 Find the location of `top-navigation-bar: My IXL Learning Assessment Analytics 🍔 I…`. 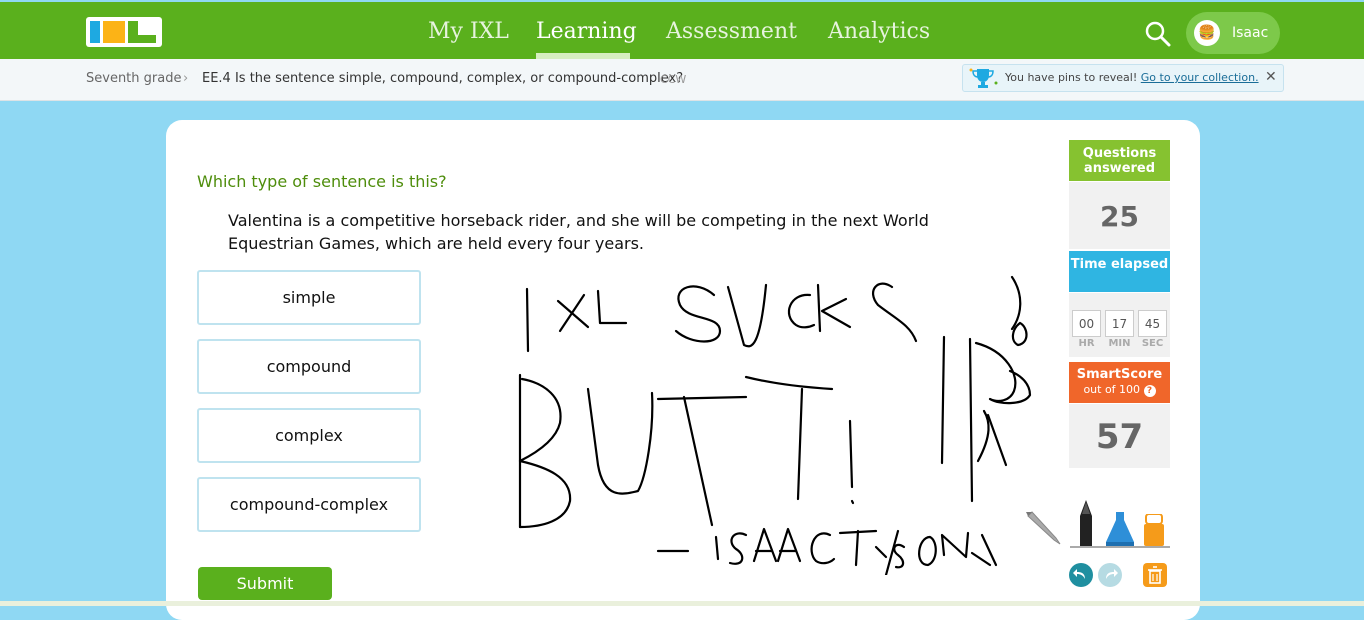

top-navigation-bar: My IXL Learning Assessment Analytics 🍔 I… is located at coordinates (682, 30).